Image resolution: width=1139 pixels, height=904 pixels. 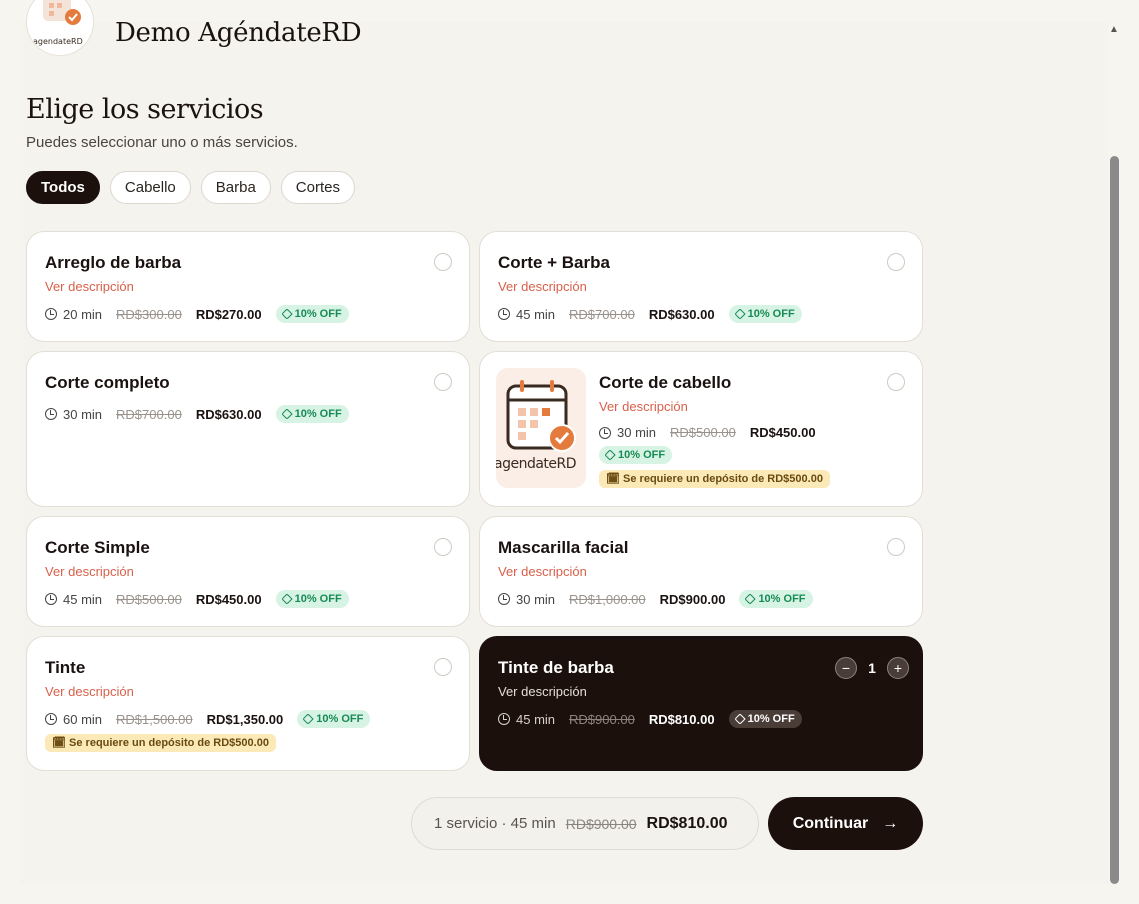 I want to click on increment-button: +, so click(x=898, y=668).